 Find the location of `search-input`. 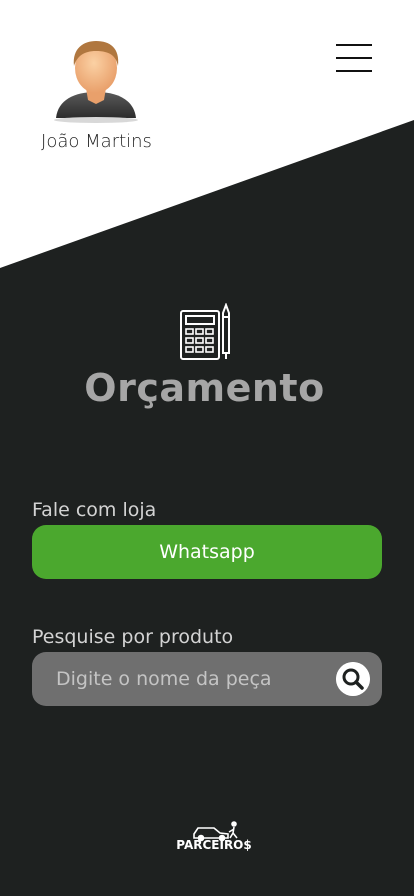

search-input is located at coordinates (191, 679).